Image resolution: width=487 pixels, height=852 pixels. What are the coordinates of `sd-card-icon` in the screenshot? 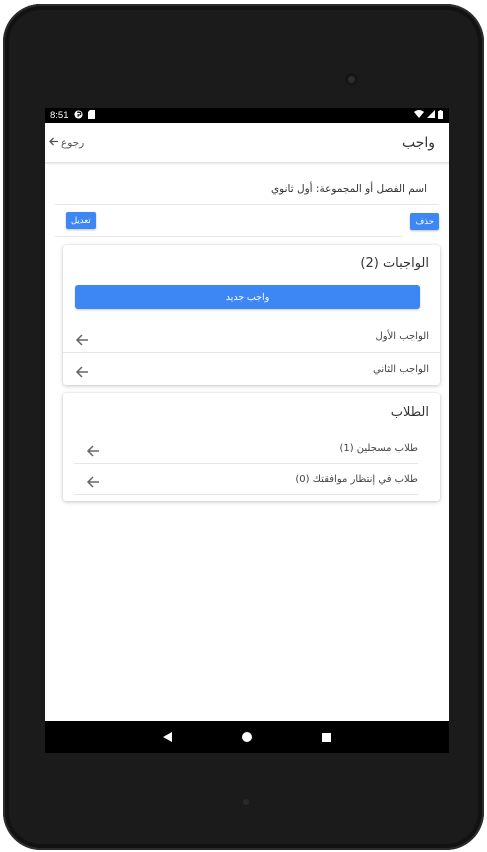 It's located at (91, 115).